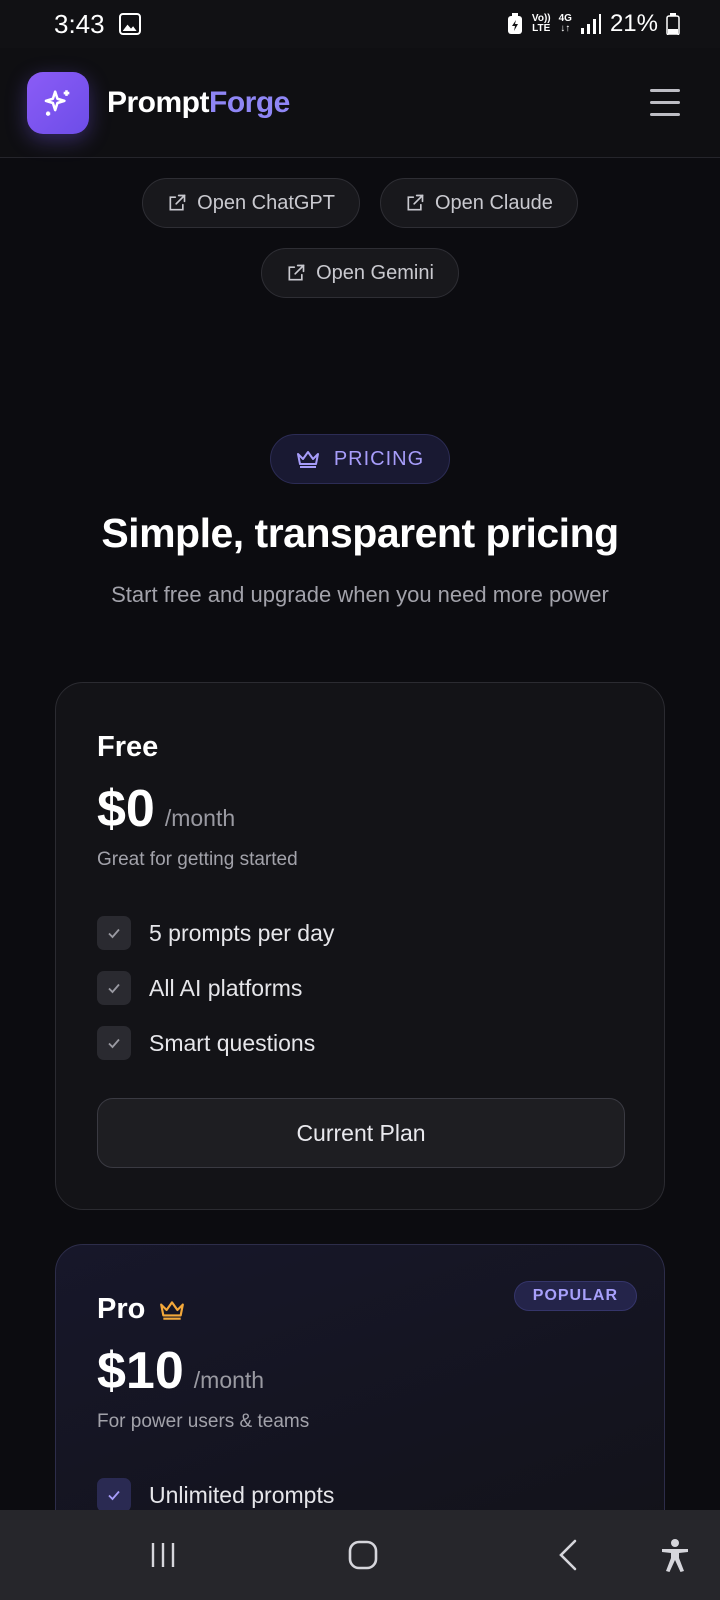 The width and height of the screenshot is (720, 1600). I want to click on plan-name: Free, so click(128, 747).